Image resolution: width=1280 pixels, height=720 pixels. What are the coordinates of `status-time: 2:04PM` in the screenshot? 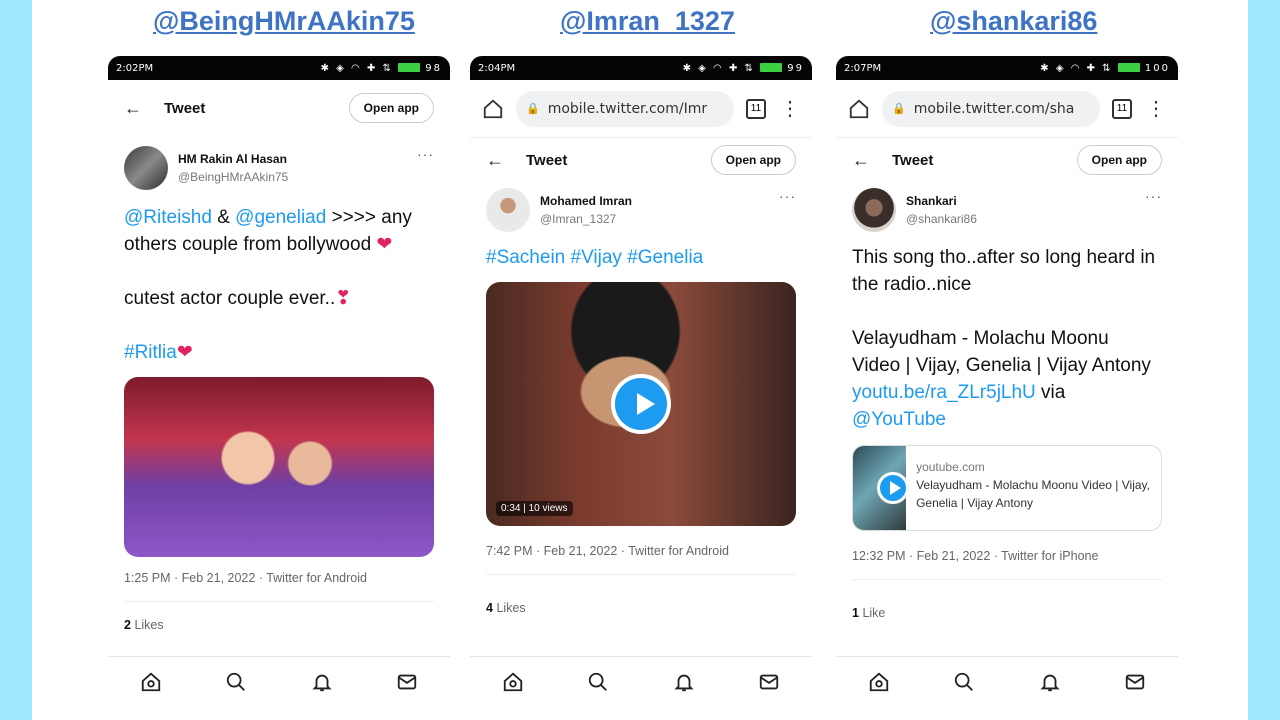 It's located at (497, 68).